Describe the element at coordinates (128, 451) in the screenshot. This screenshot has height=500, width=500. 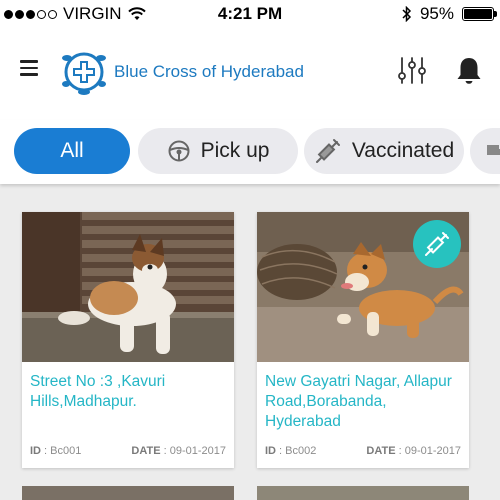
I see `card-meta: ID : Bc001 DATE : 09-01-2017` at that location.